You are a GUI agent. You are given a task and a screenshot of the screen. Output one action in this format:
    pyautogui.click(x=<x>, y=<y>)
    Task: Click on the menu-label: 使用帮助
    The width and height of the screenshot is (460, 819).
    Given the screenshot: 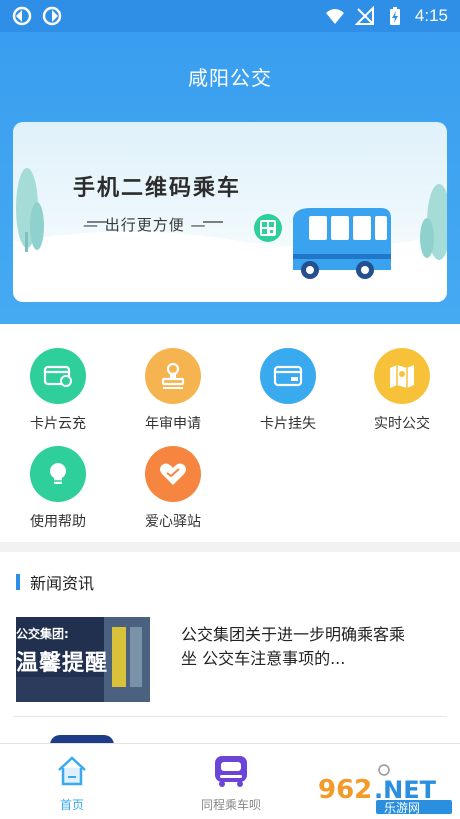 What is the action you would take?
    pyautogui.click(x=58, y=522)
    